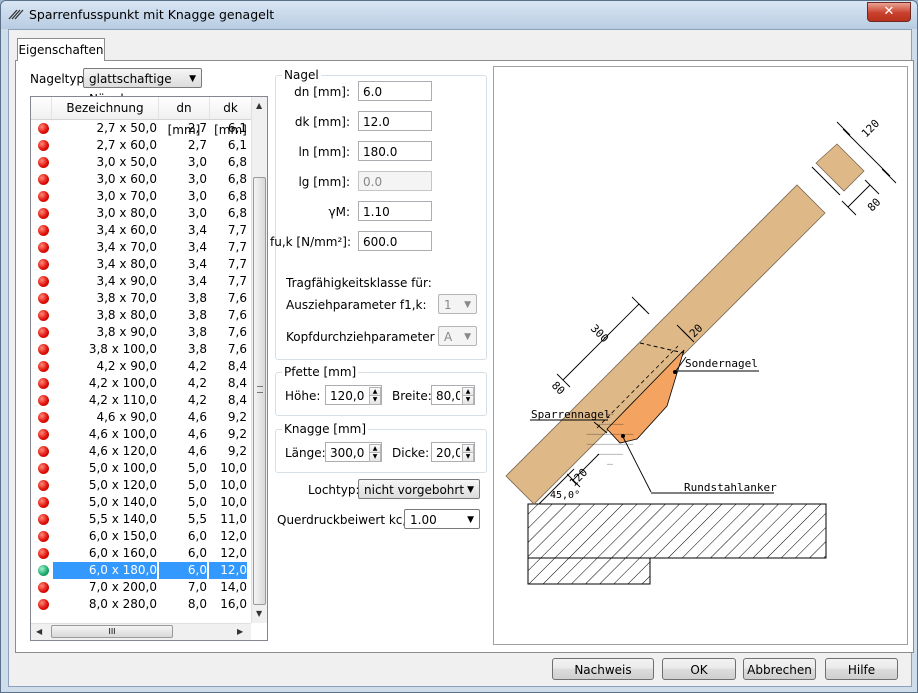 The width and height of the screenshot is (918, 693). Describe the element at coordinates (447, 395) in the screenshot. I see `breite-input: 80,0` at that location.